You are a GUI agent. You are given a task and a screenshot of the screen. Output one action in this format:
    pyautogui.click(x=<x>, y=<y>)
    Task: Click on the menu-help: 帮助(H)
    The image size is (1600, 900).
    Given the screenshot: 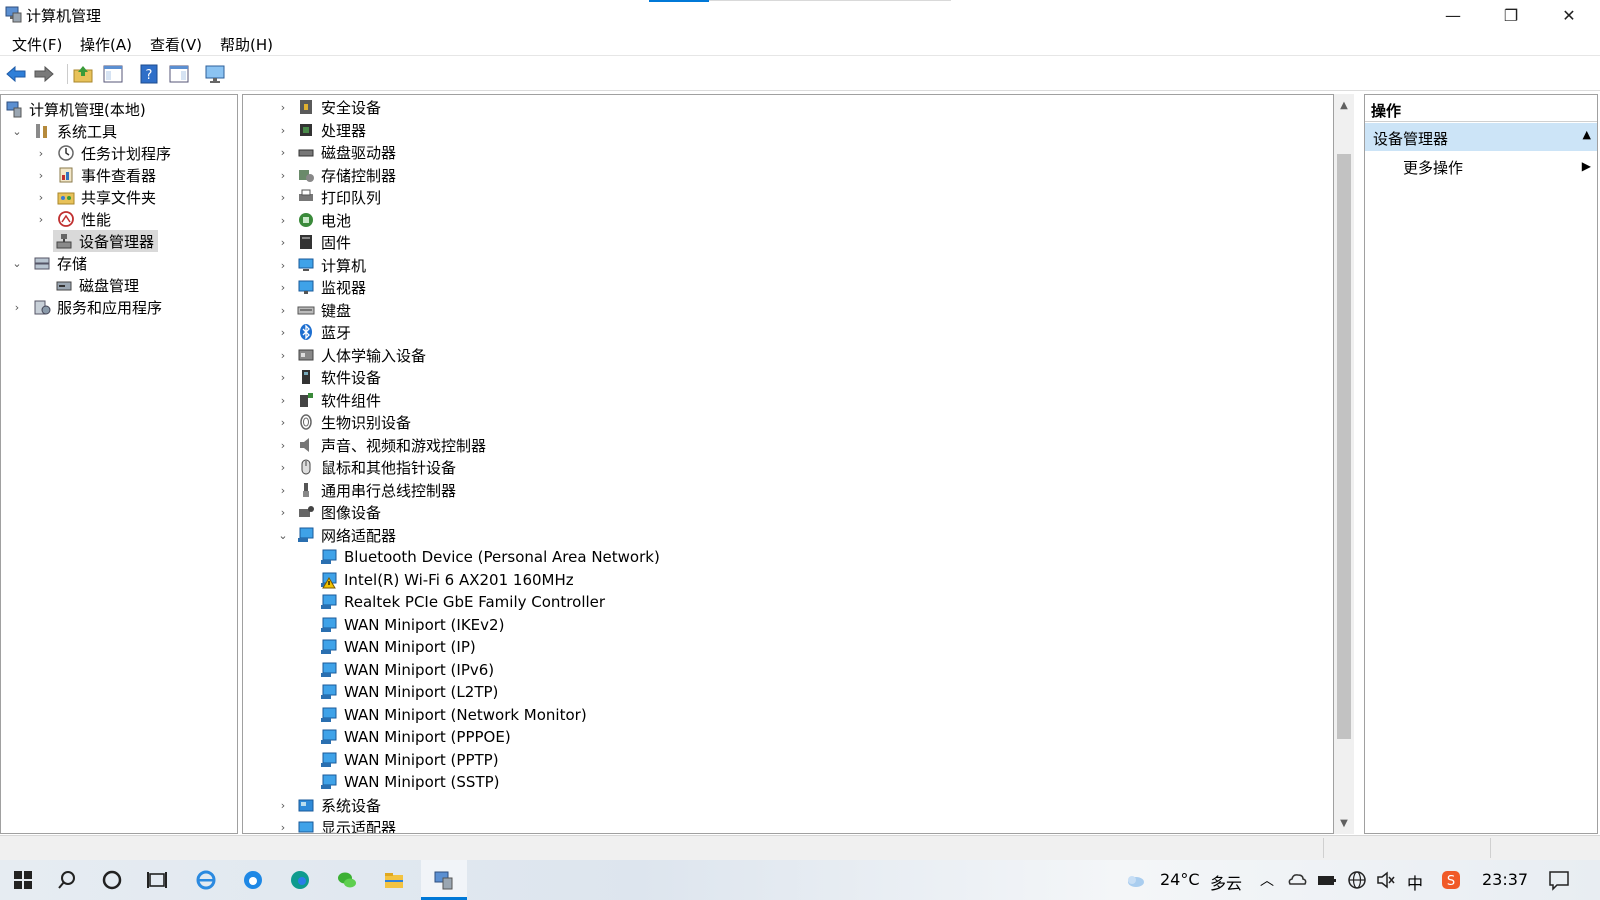 What is the action you would take?
    pyautogui.click(x=246, y=44)
    